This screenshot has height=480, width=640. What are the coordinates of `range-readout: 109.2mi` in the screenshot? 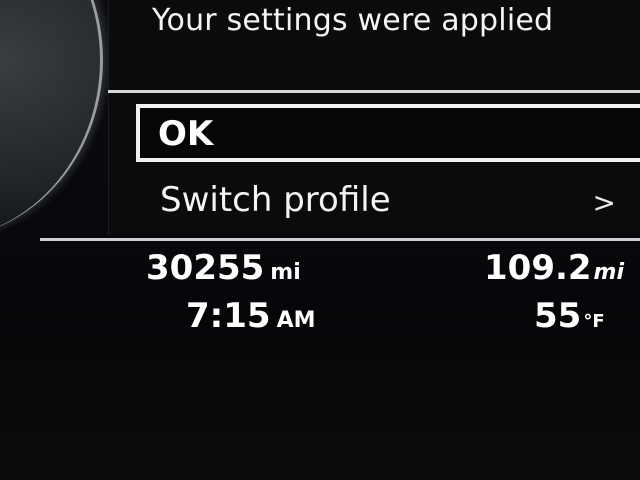 It's located at (554, 268).